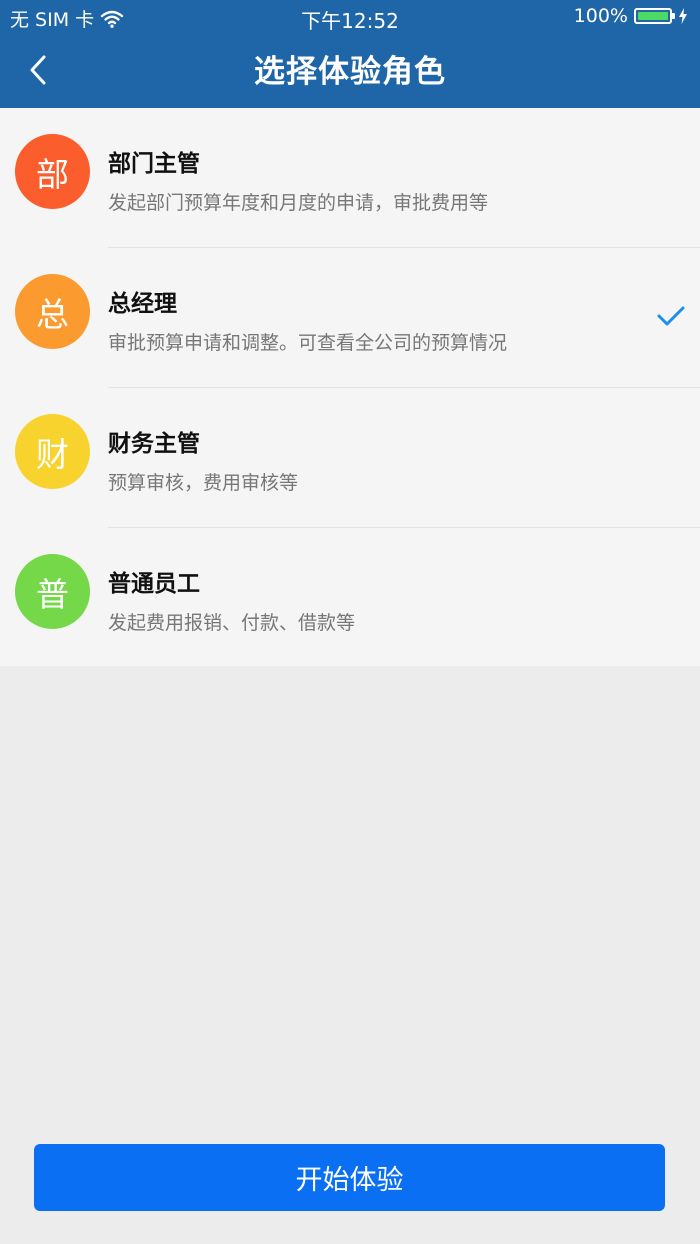 The height and width of the screenshot is (1244, 700). What do you see at coordinates (52, 451) in the screenshot?
I see `role-avatar: 财` at bounding box center [52, 451].